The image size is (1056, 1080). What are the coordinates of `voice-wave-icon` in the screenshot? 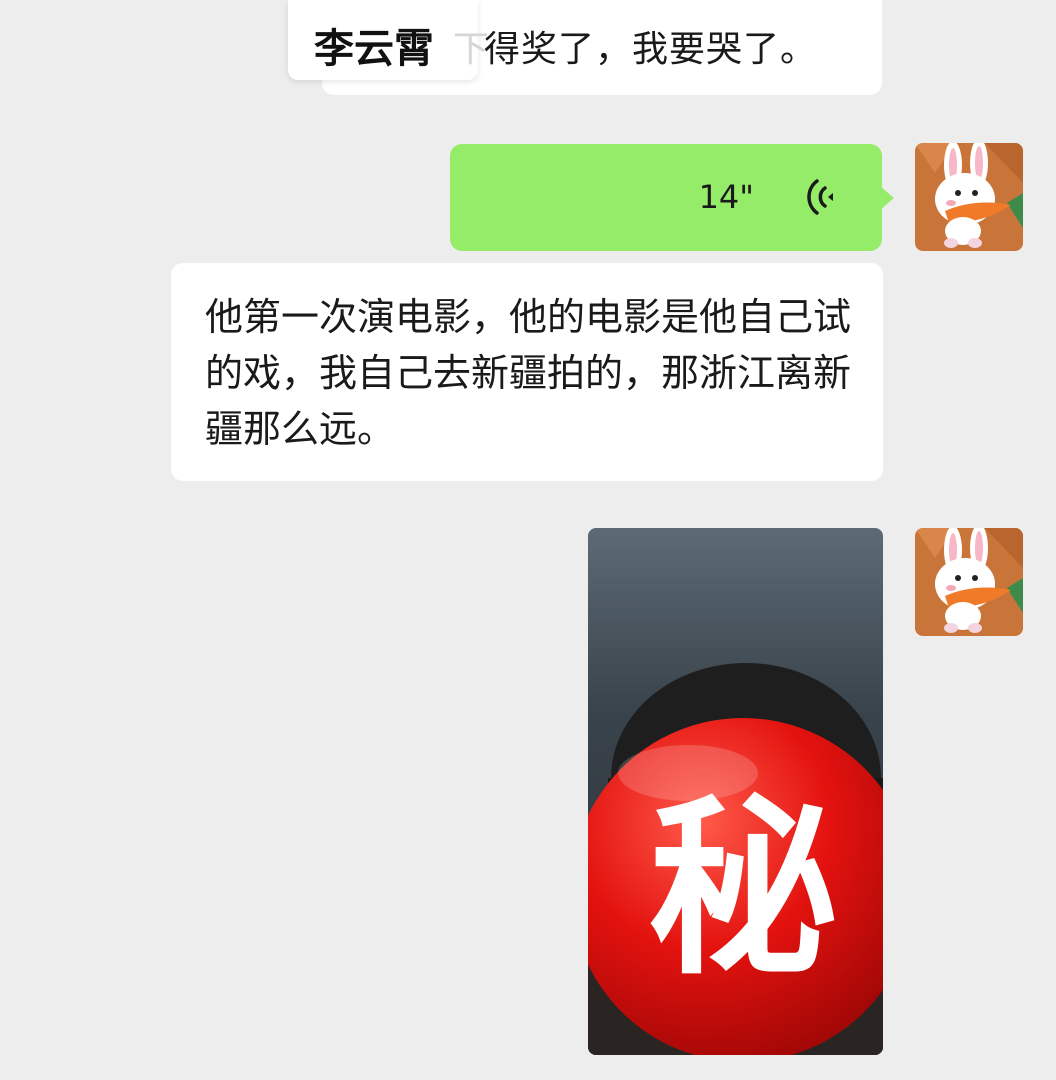 It's located at (820, 197).